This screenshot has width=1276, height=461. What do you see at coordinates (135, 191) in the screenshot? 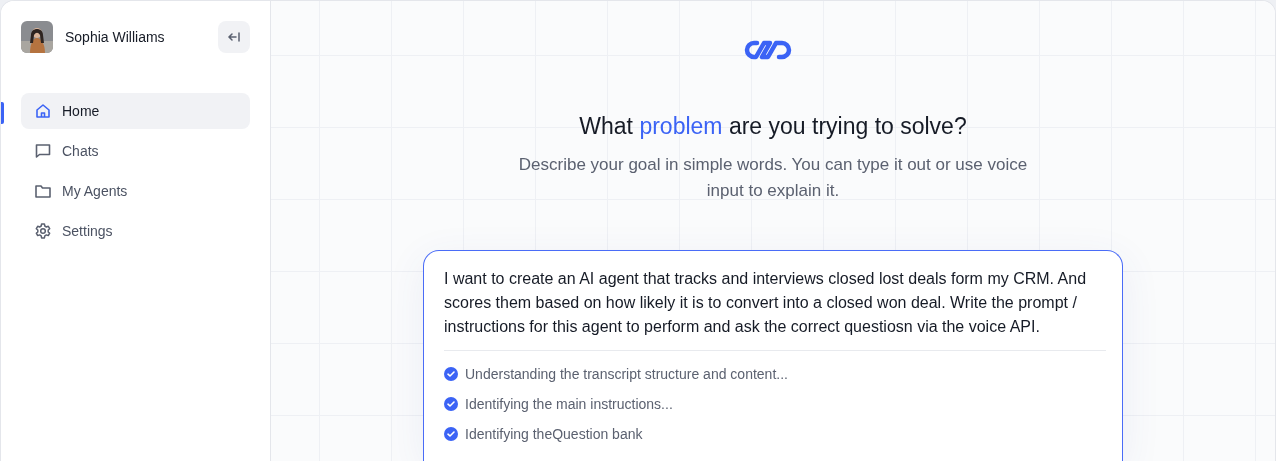
I see `sidebar-item: My Agents` at bounding box center [135, 191].